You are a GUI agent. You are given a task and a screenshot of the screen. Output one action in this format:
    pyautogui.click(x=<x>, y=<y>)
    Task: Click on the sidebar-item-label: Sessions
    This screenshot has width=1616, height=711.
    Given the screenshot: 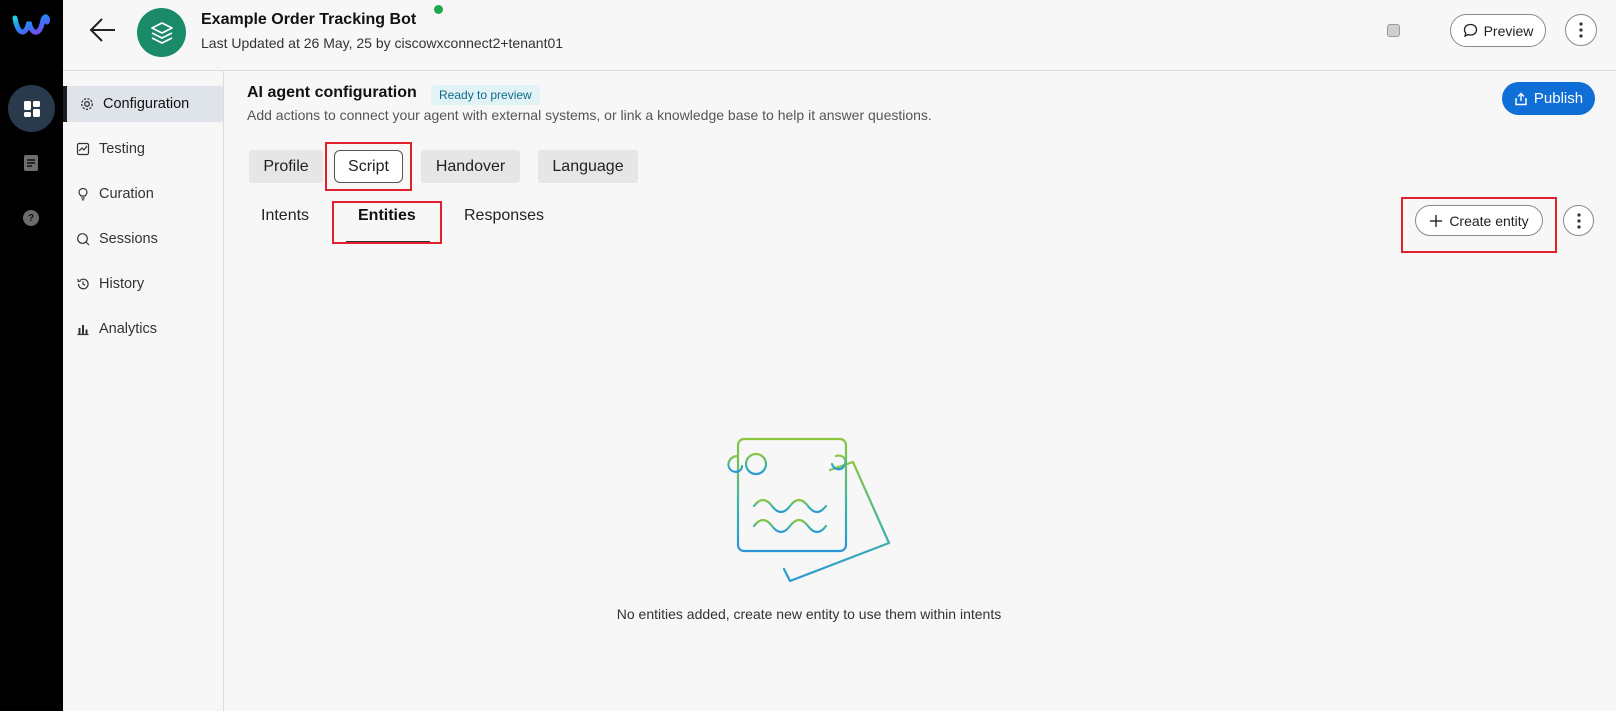 What is the action you would take?
    pyautogui.click(x=128, y=239)
    